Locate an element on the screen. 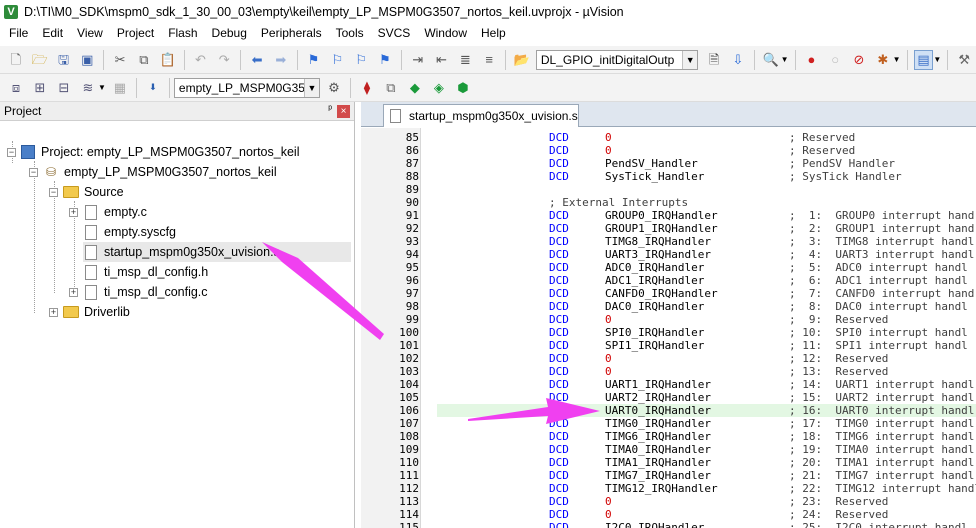 This screenshot has width=976, height=528. next-bookmark-icon: ⚐ is located at coordinates (361, 60).